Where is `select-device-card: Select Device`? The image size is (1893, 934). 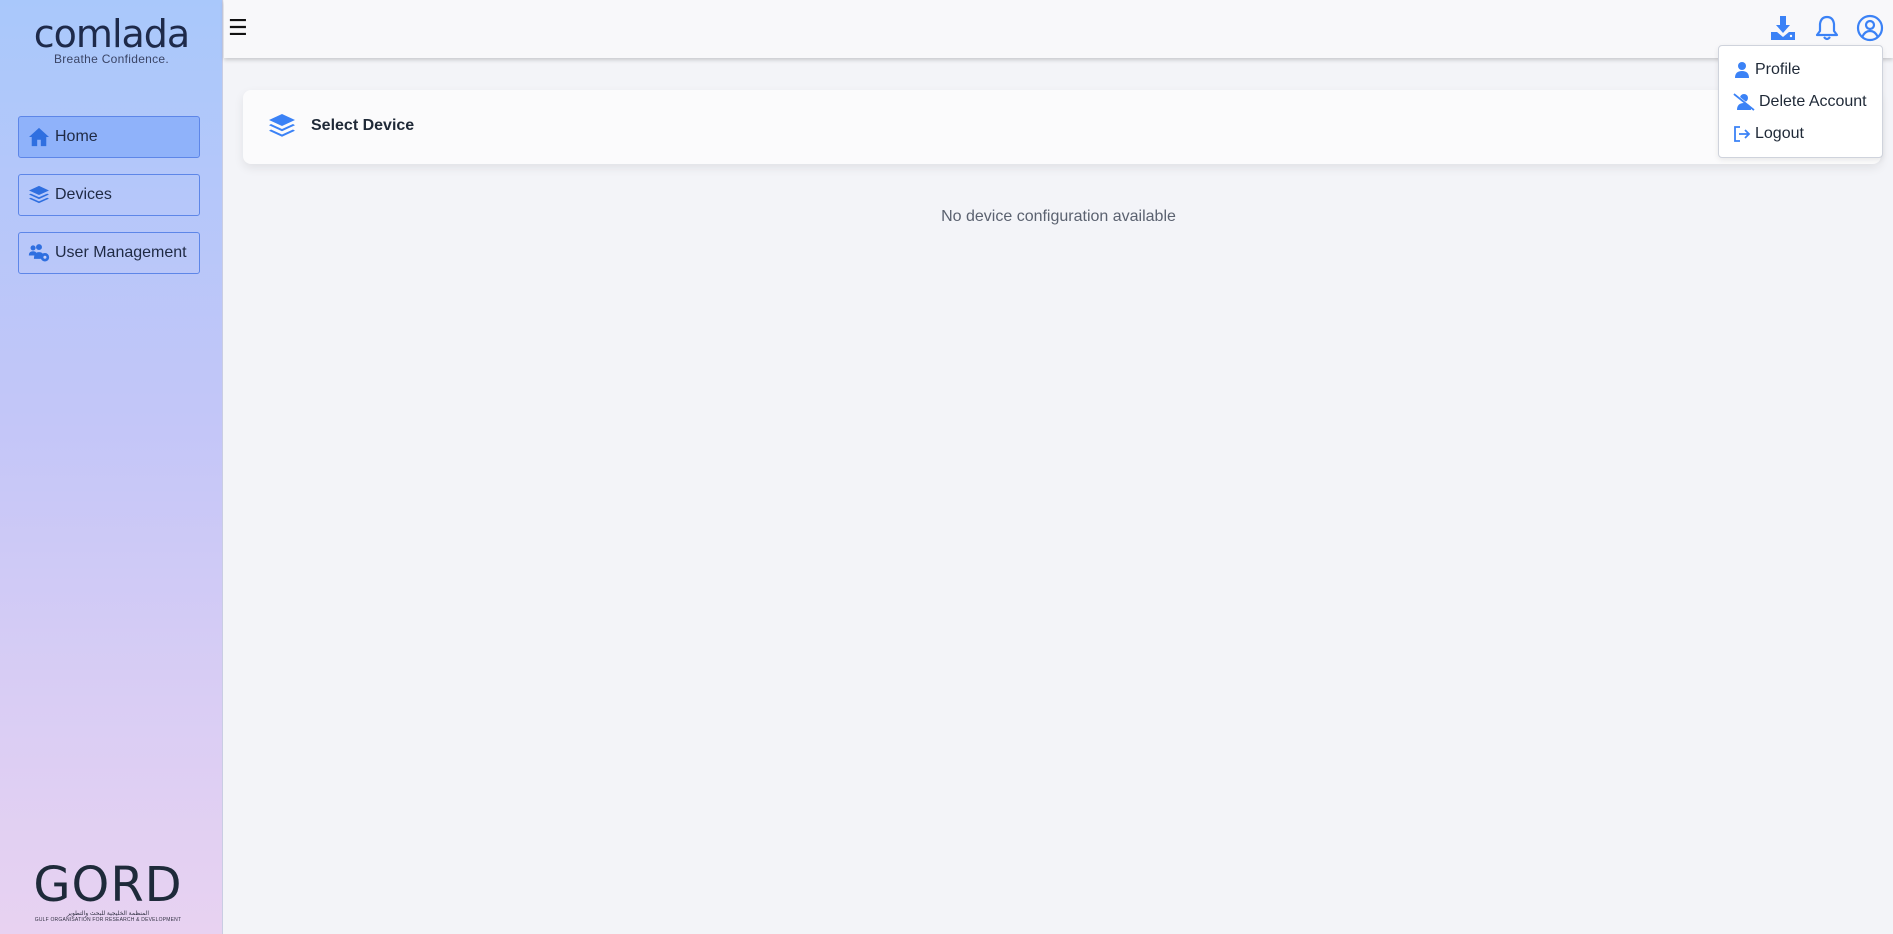 select-device-card: Select Device is located at coordinates (1062, 127).